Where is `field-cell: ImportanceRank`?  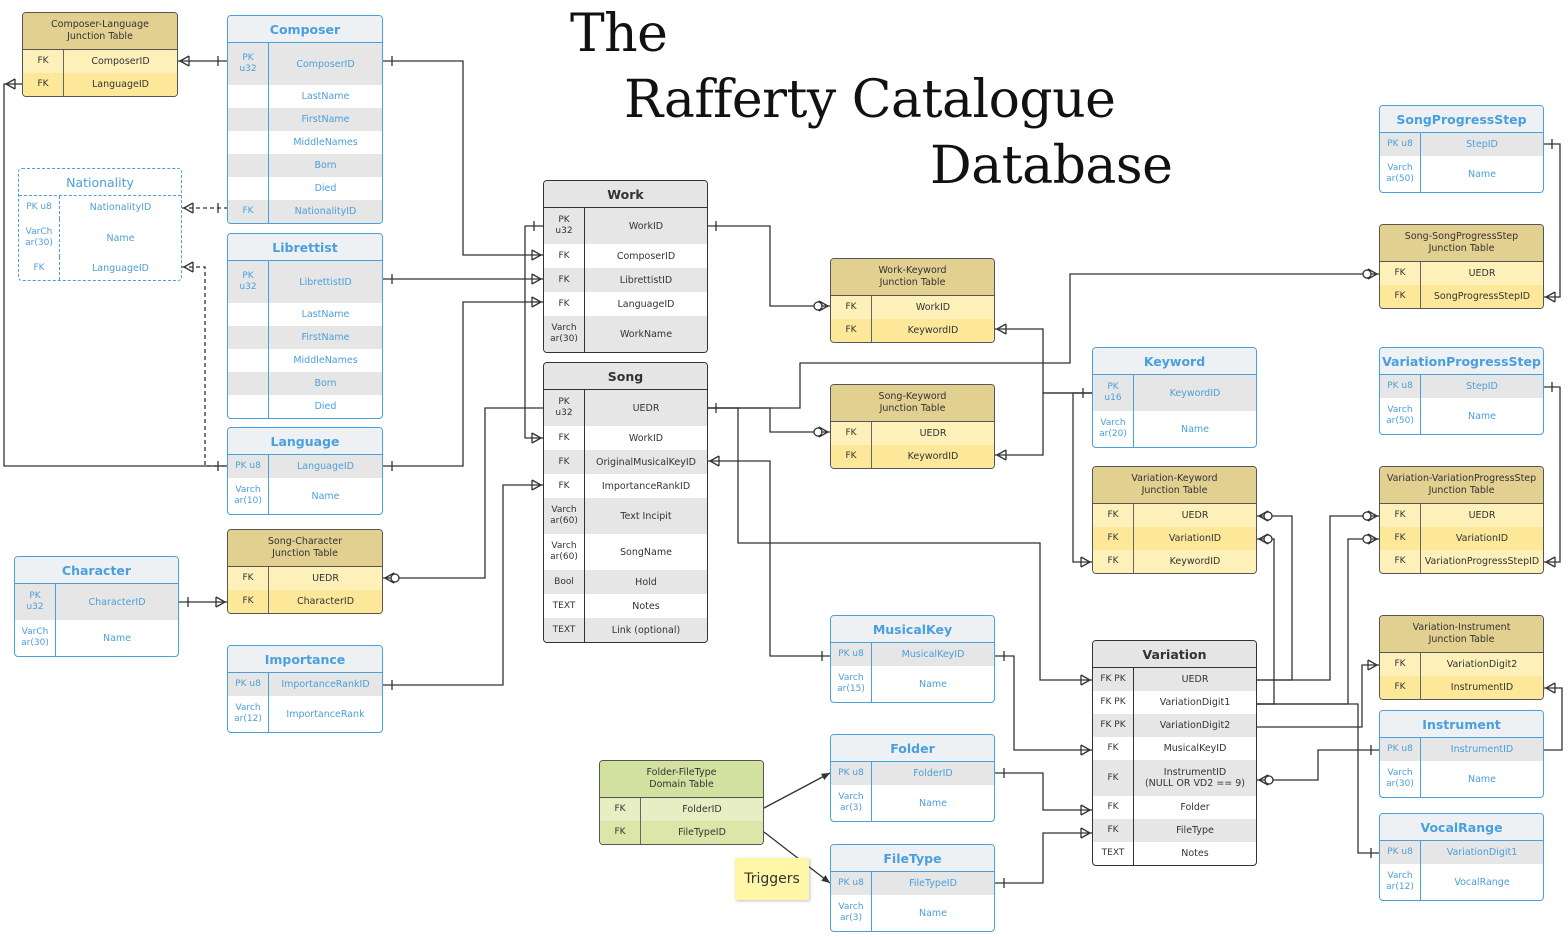
field-cell: ImportanceRank is located at coordinates (325, 714).